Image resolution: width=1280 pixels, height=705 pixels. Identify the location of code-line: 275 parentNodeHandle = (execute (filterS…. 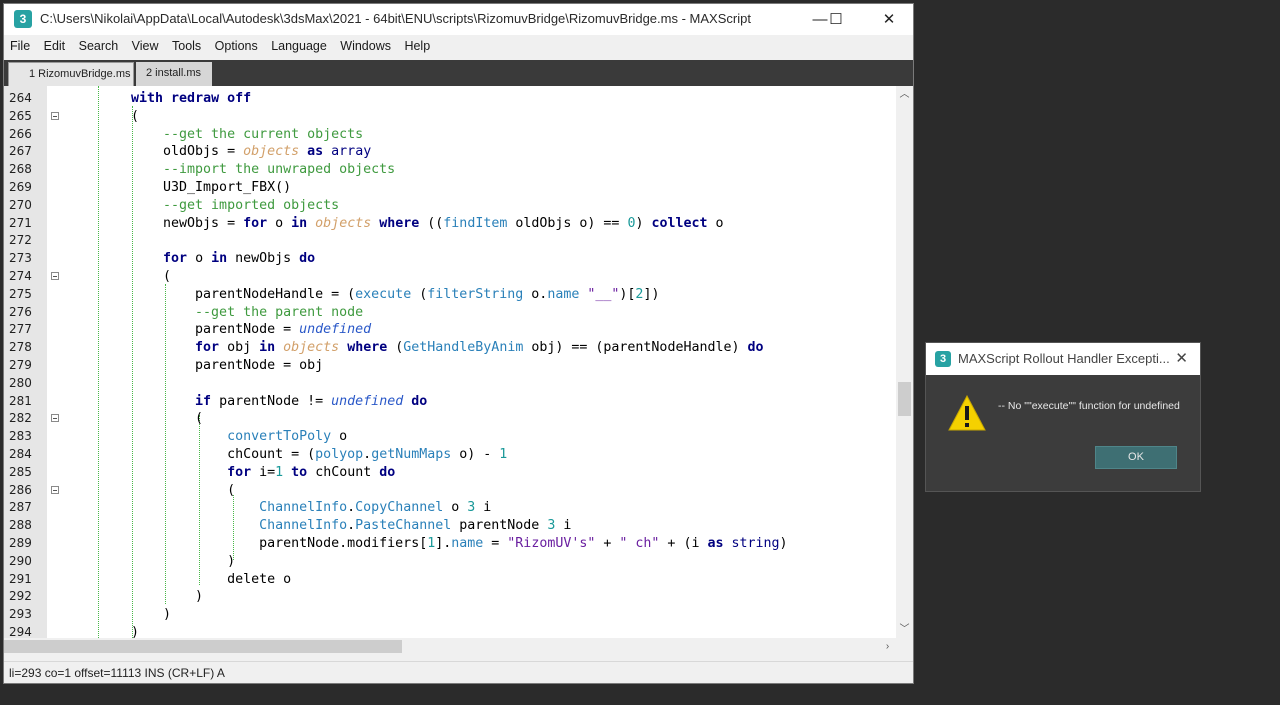
(450, 295).